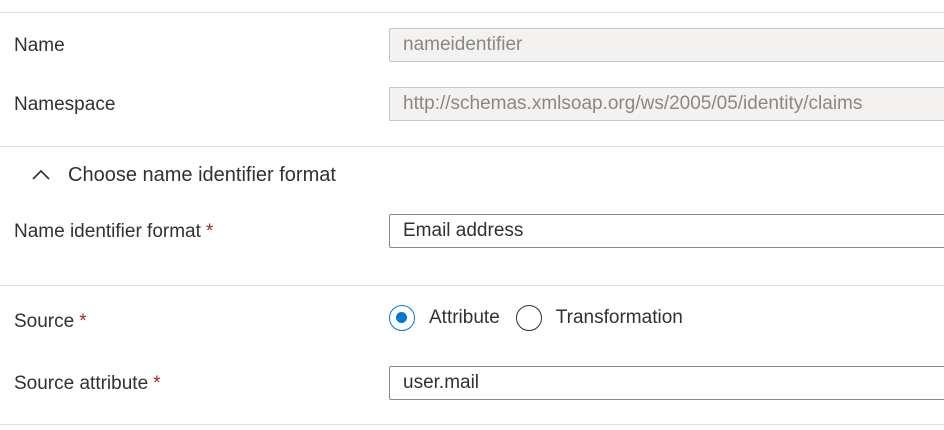  I want to click on source-attribute-label-text: Source attribute, so click(81, 383).